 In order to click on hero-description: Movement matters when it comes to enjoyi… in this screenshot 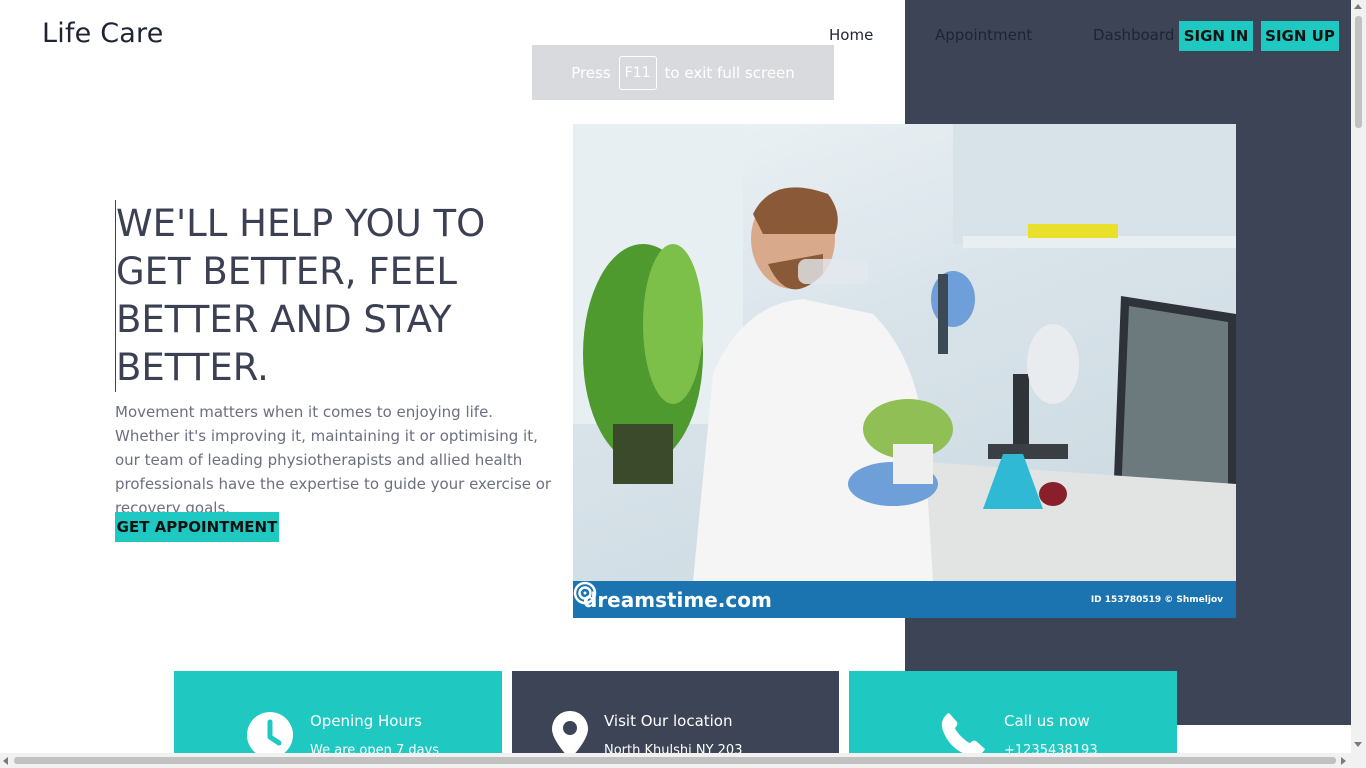, I will do `click(333, 460)`.